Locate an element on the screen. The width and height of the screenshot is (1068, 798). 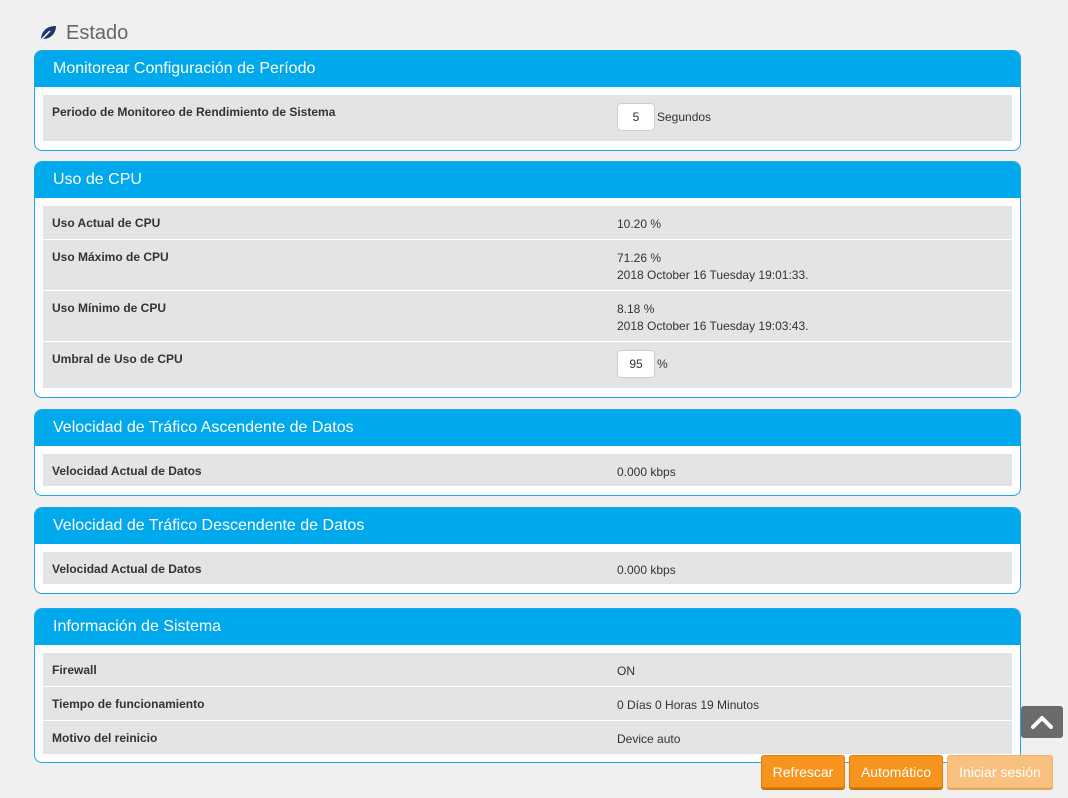
row-label: Firewall is located at coordinates (74, 670).